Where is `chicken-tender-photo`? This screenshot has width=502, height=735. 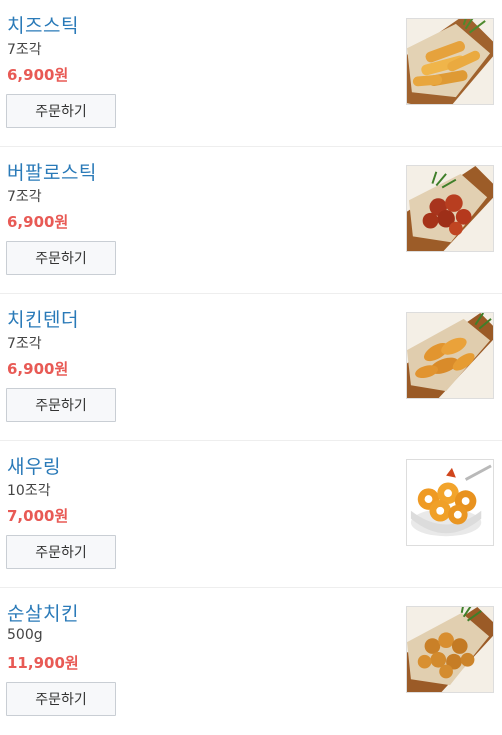
chicken-tender-photo is located at coordinates (450, 355).